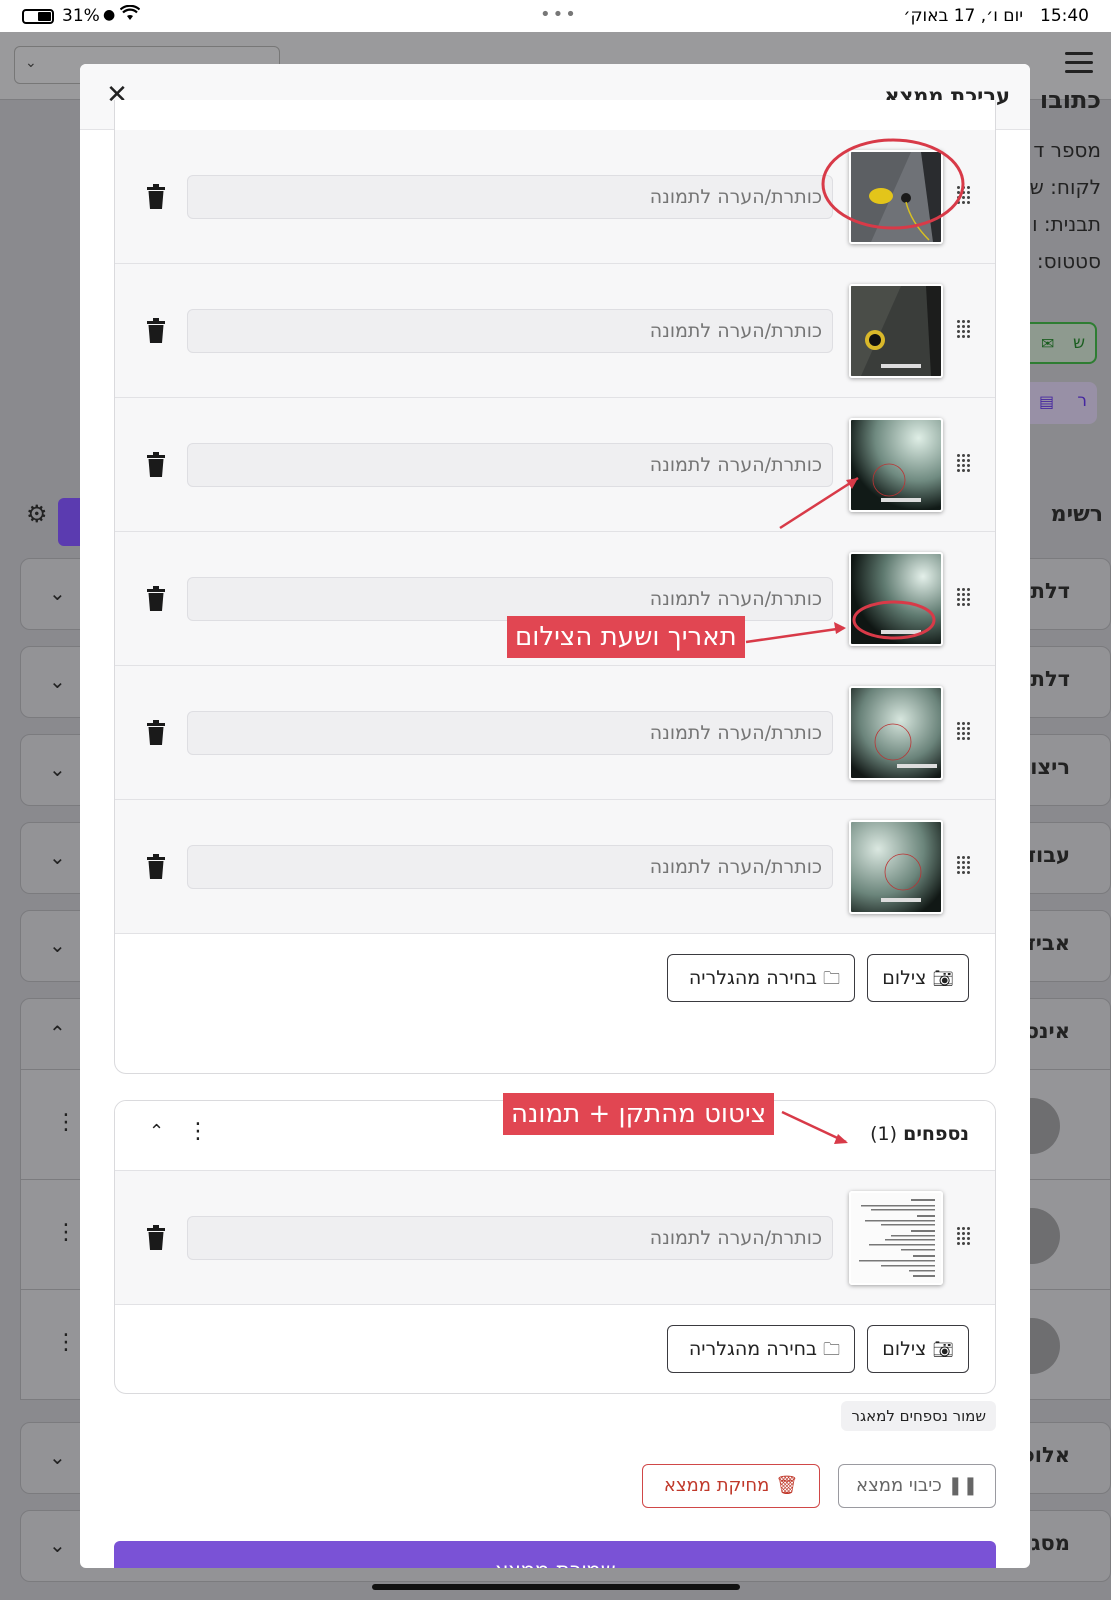 The height and width of the screenshot is (1600, 1111). What do you see at coordinates (556, 1587) in the screenshot?
I see `home-indicator` at bounding box center [556, 1587].